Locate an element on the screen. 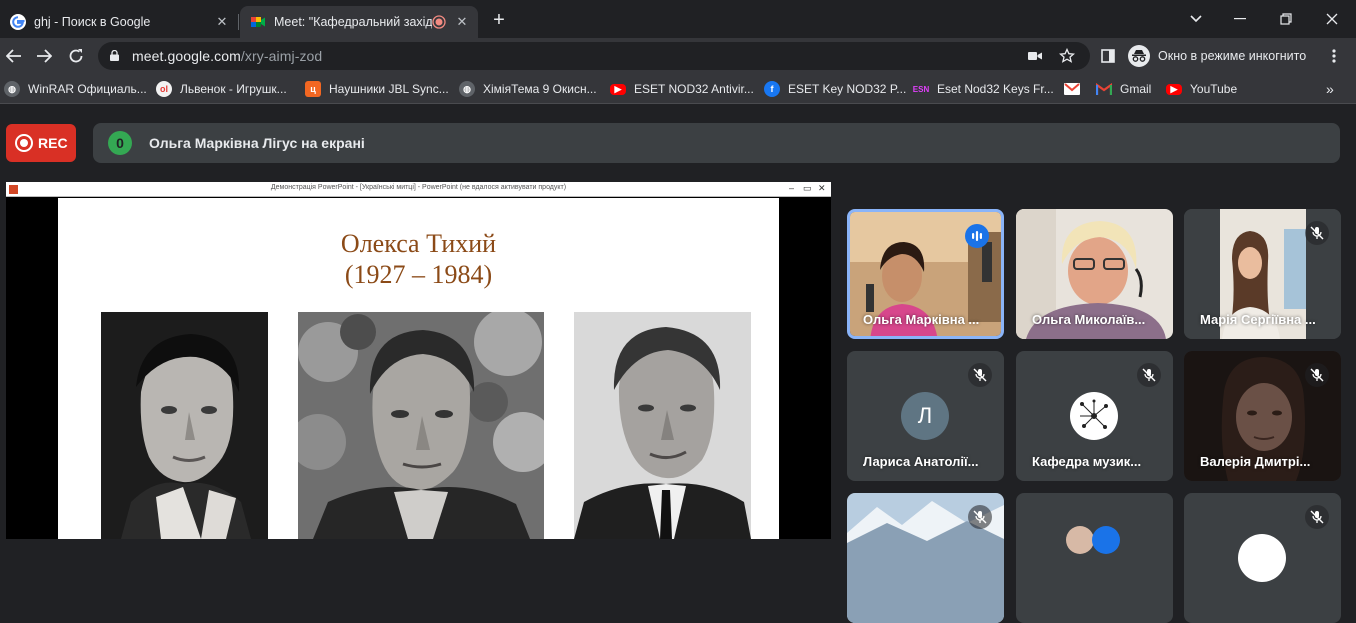 The height and width of the screenshot is (623, 1356). speaking-indicator-icon is located at coordinates (977, 236).